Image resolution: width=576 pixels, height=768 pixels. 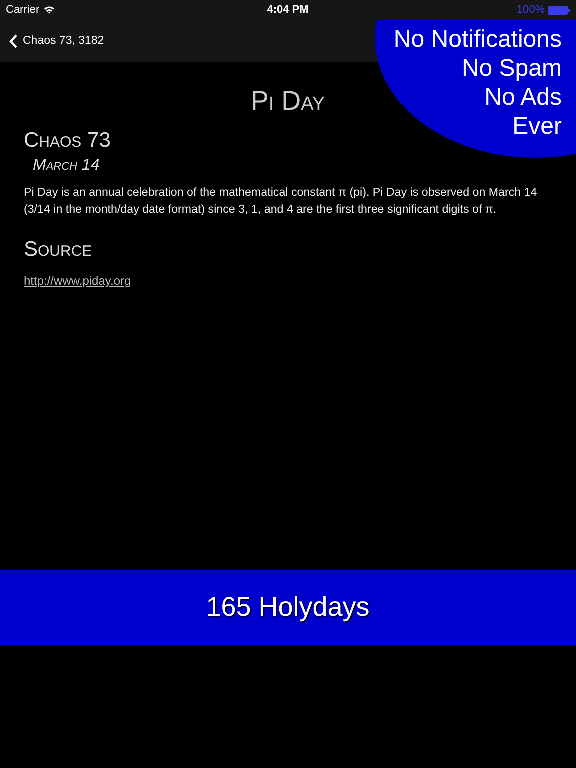 I want to click on promo-line: No Ads, so click(x=523, y=97).